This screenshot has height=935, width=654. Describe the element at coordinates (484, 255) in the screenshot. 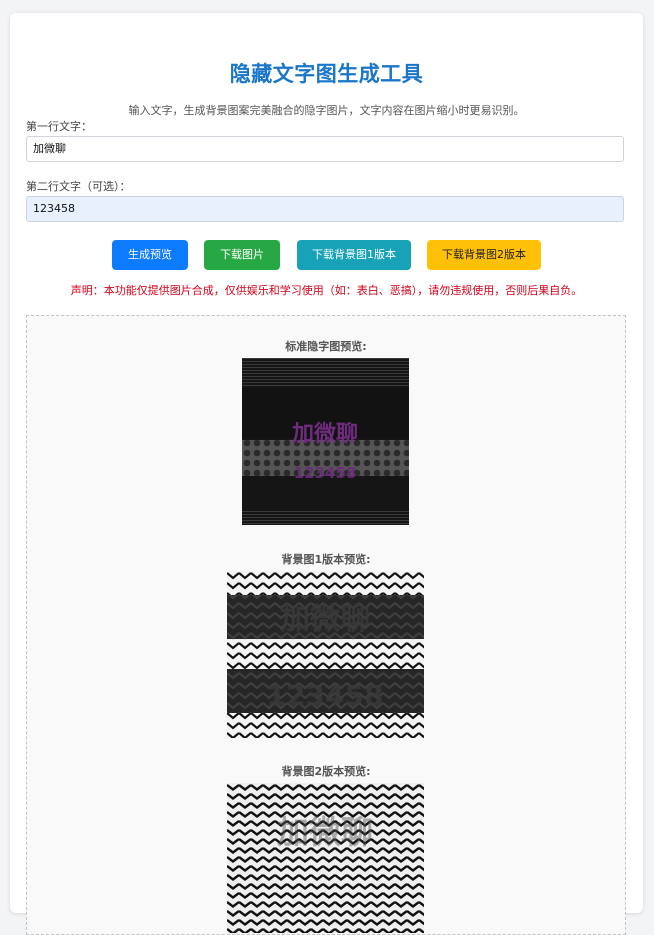

I see `download-bg2-button: 下载背景图2版本` at that location.